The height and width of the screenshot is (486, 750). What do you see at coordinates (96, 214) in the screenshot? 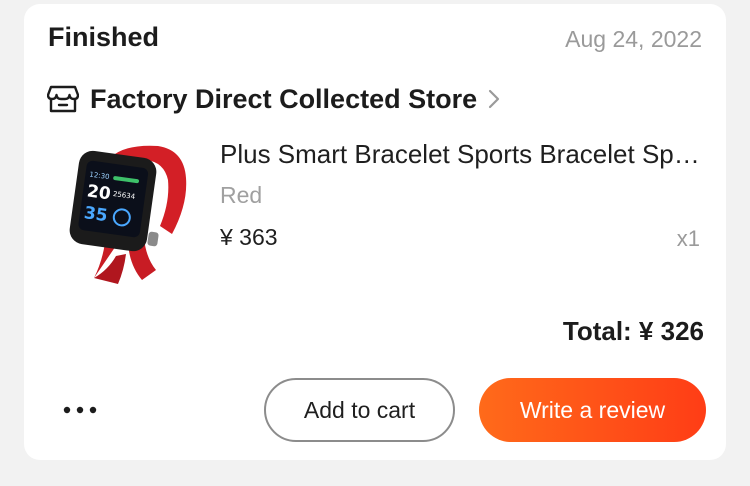
I see `watch-number-bottom: 35` at bounding box center [96, 214].